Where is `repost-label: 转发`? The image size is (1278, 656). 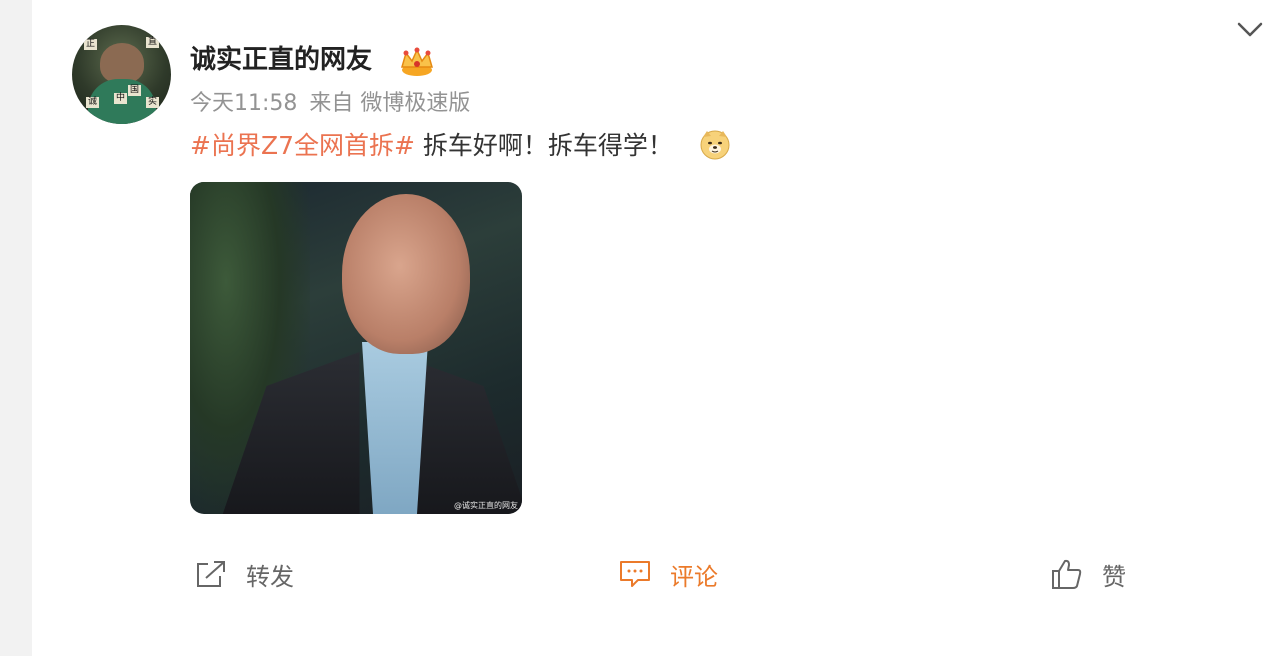 repost-label: 转发 is located at coordinates (270, 576).